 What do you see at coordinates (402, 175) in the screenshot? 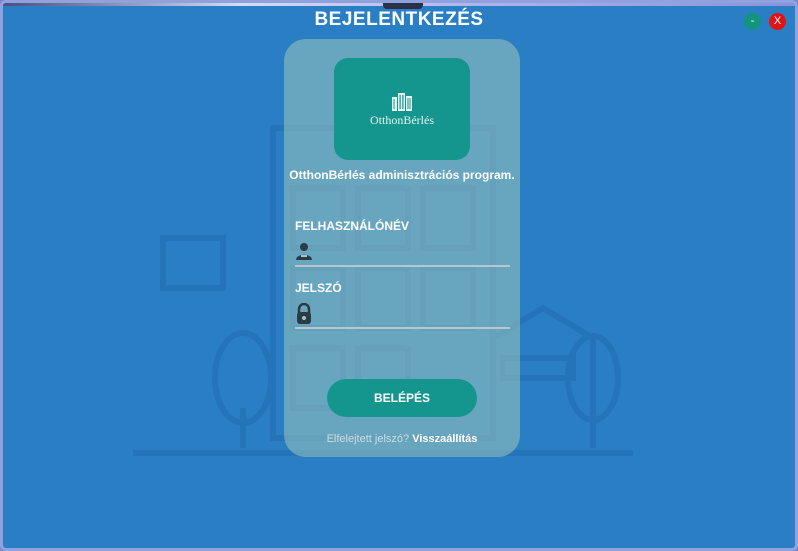
I see `app-description: OtthonBérlés adminisztrációs program.` at bounding box center [402, 175].